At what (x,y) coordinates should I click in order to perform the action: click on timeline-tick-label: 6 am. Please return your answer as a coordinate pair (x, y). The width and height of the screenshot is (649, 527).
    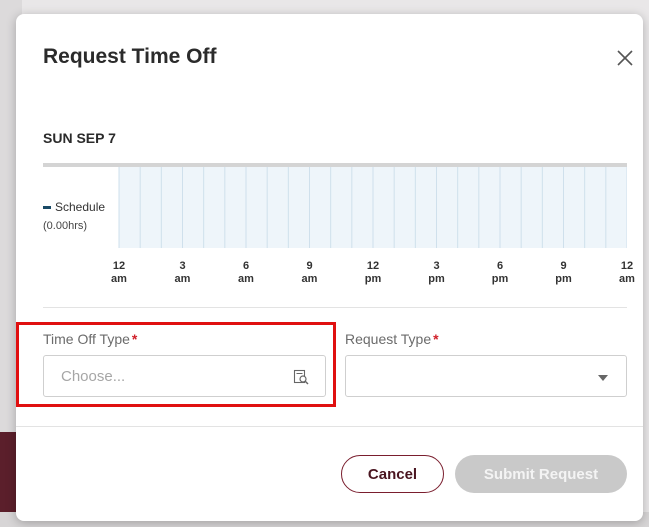
    Looking at the image, I should click on (246, 272).